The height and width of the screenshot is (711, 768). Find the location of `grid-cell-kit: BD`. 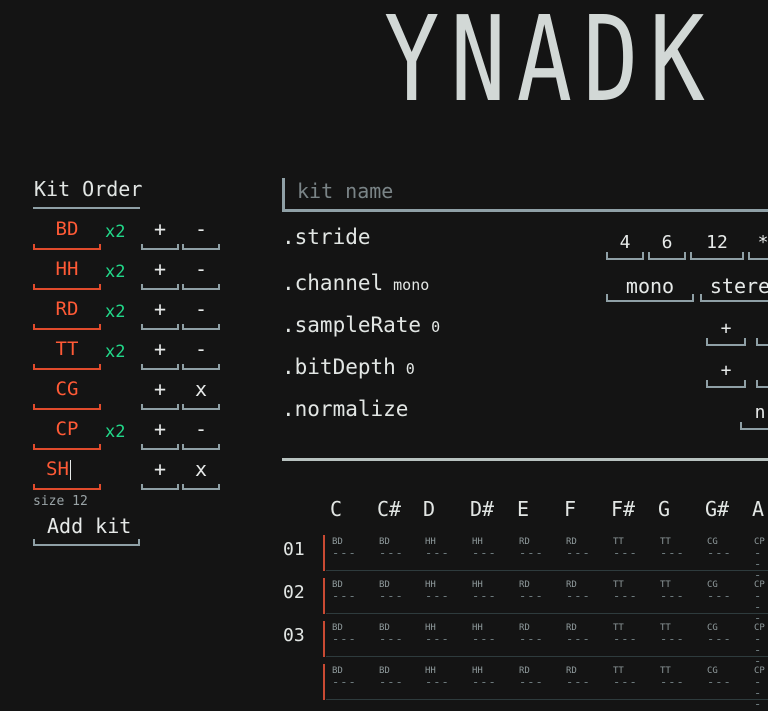

grid-cell-kit: BD is located at coordinates (337, 671).